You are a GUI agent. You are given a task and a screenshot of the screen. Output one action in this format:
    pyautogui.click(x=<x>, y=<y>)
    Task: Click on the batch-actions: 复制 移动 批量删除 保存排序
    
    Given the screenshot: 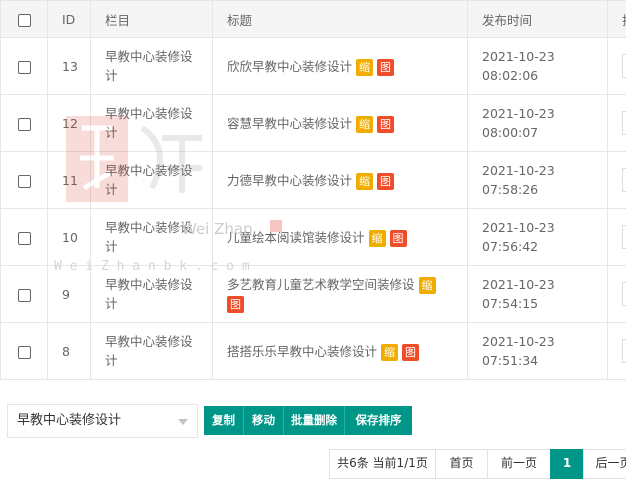 What is the action you would take?
    pyautogui.click(x=308, y=420)
    